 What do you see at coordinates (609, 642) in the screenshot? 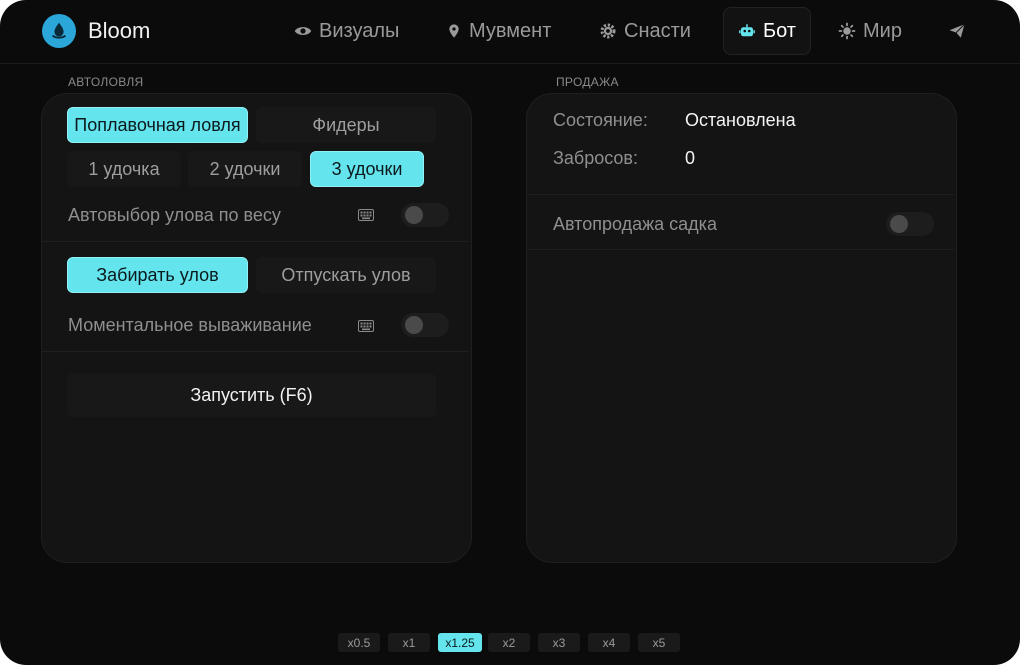
I see `zoom-option: x4` at bounding box center [609, 642].